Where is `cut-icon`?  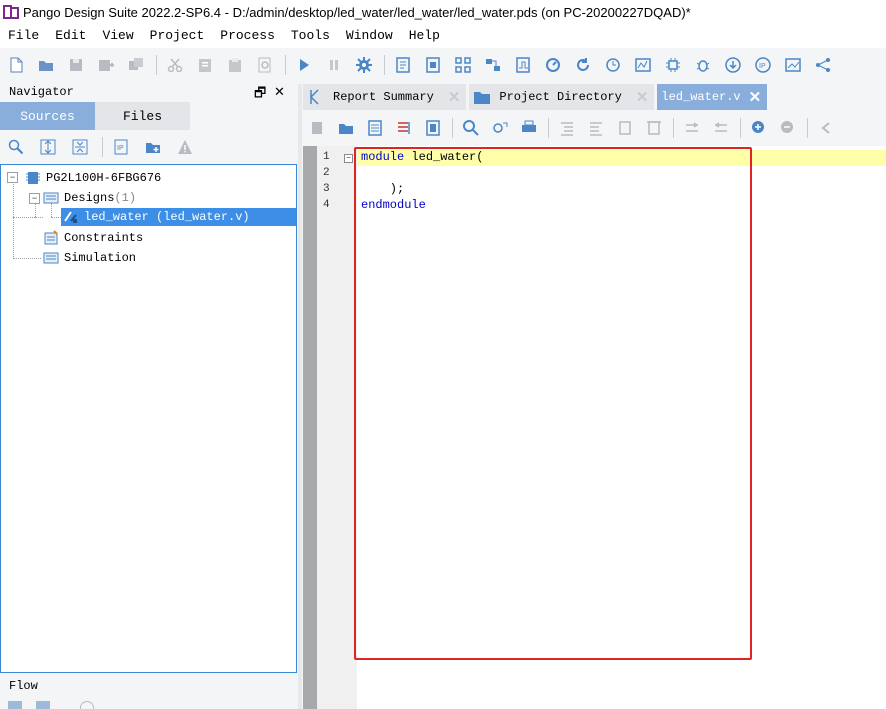 cut-icon is located at coordinates (175, 65).